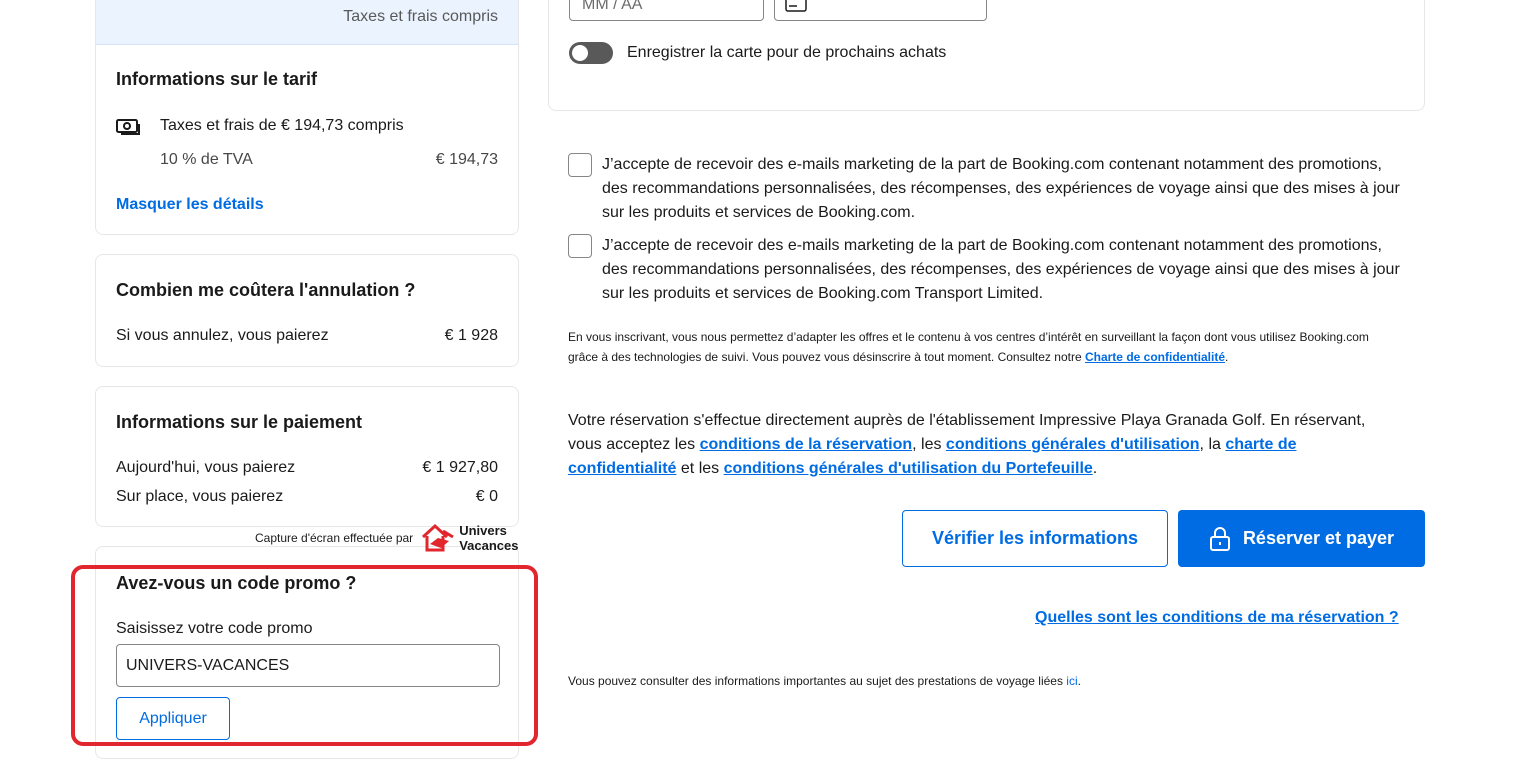 The width and height of the screenshot is (1536, 768). What do you see at coordinates (307, 468) in the screenshot?
I see `pay-today-row: Aujourd'hui, vous paierez € 1 927,80` at bounding box center [307, 468].